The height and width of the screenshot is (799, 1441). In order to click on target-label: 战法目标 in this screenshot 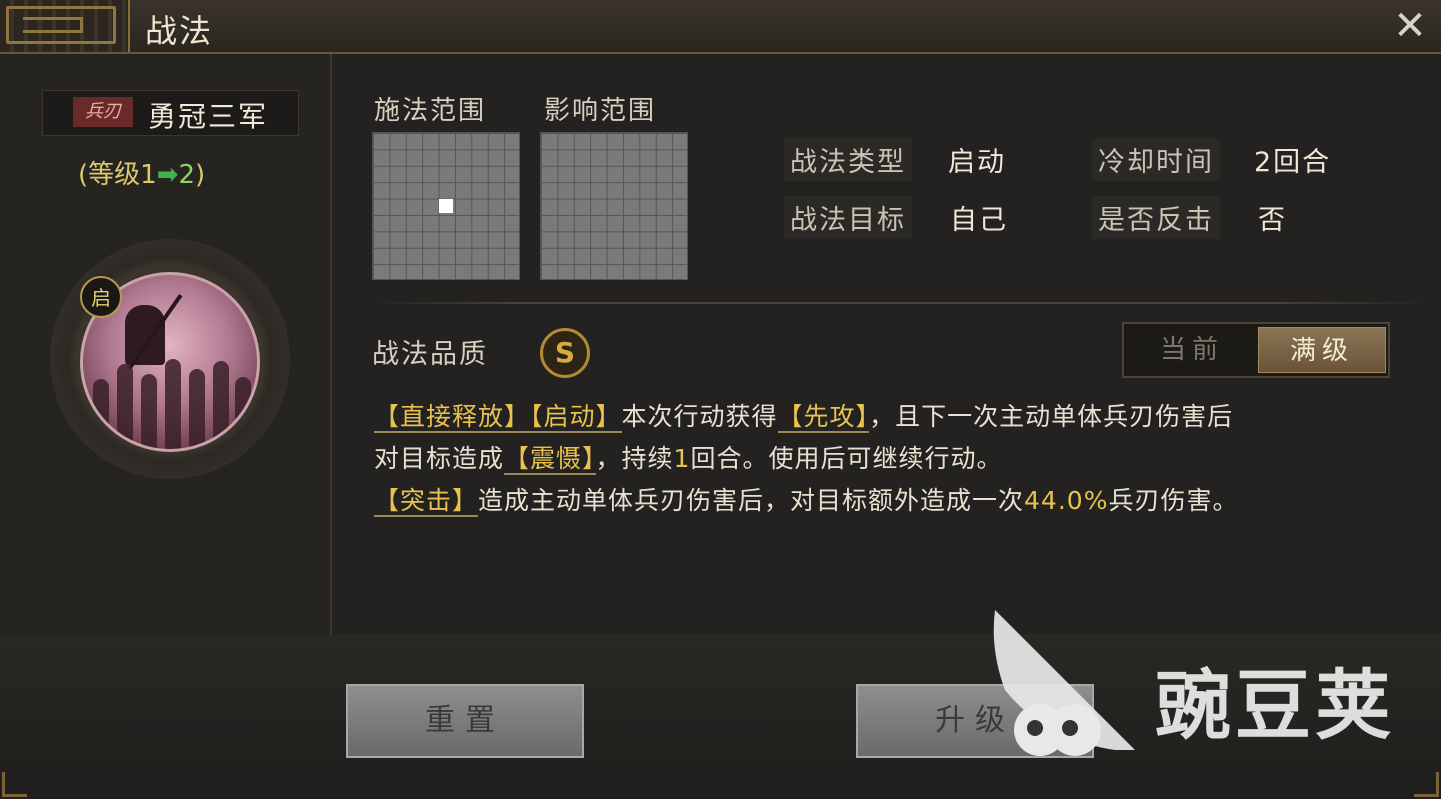, I will do `click(848, 217)`.